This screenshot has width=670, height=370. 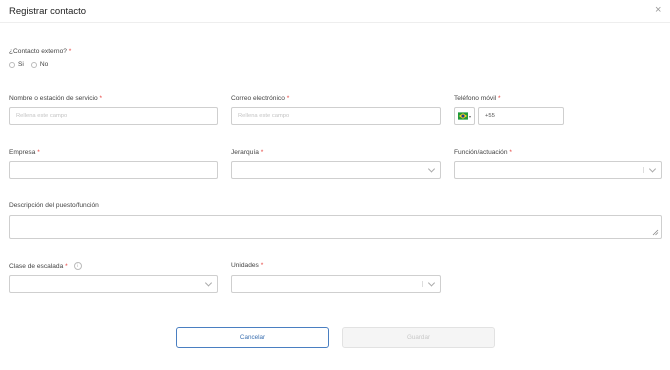 I want to click on email-label: Correo electrónico *, so click(x=260, y=98).